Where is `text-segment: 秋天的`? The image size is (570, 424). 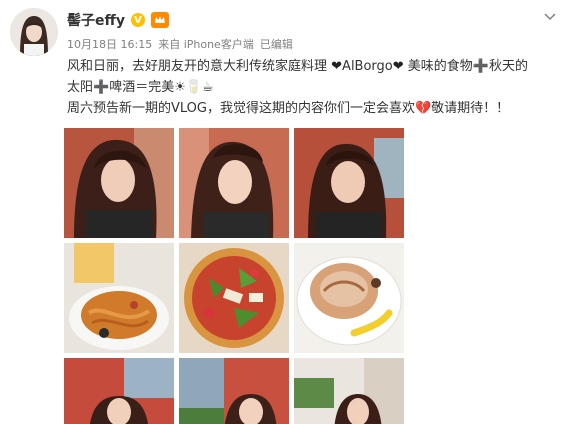 text-segment: 秋天的 is located at coordinates (508, 66).